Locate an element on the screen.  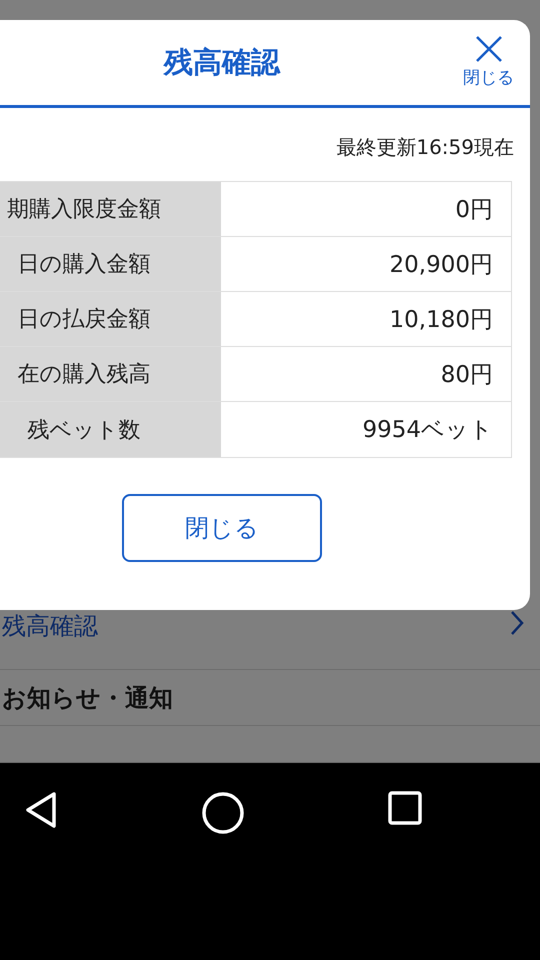
table-cell: 残ベット数 is located at coordinates (111, 429).